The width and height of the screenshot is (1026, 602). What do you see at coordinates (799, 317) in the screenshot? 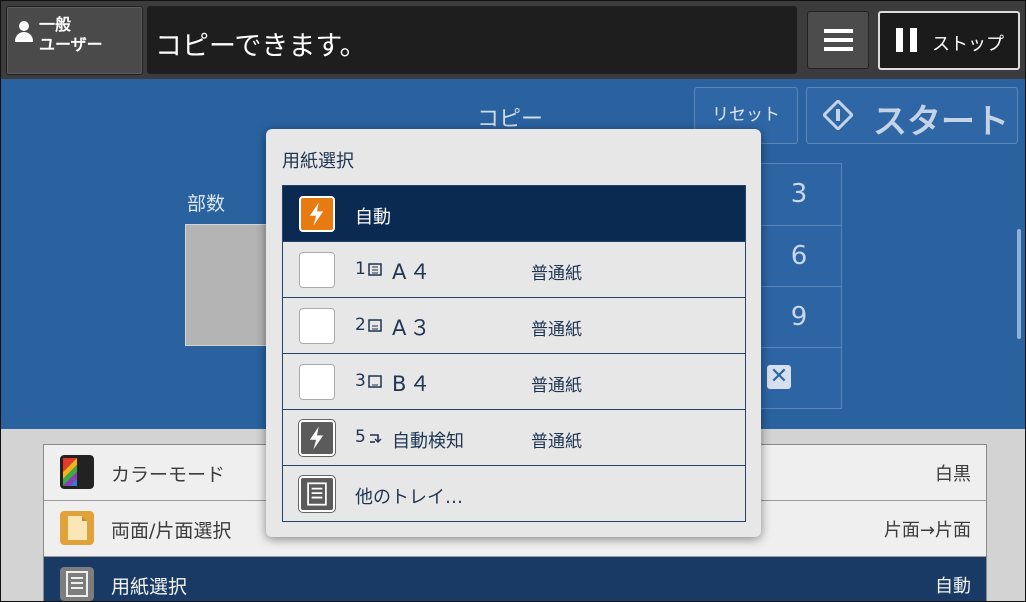
I see `key-9: 9` at bounding box center [799, 317].